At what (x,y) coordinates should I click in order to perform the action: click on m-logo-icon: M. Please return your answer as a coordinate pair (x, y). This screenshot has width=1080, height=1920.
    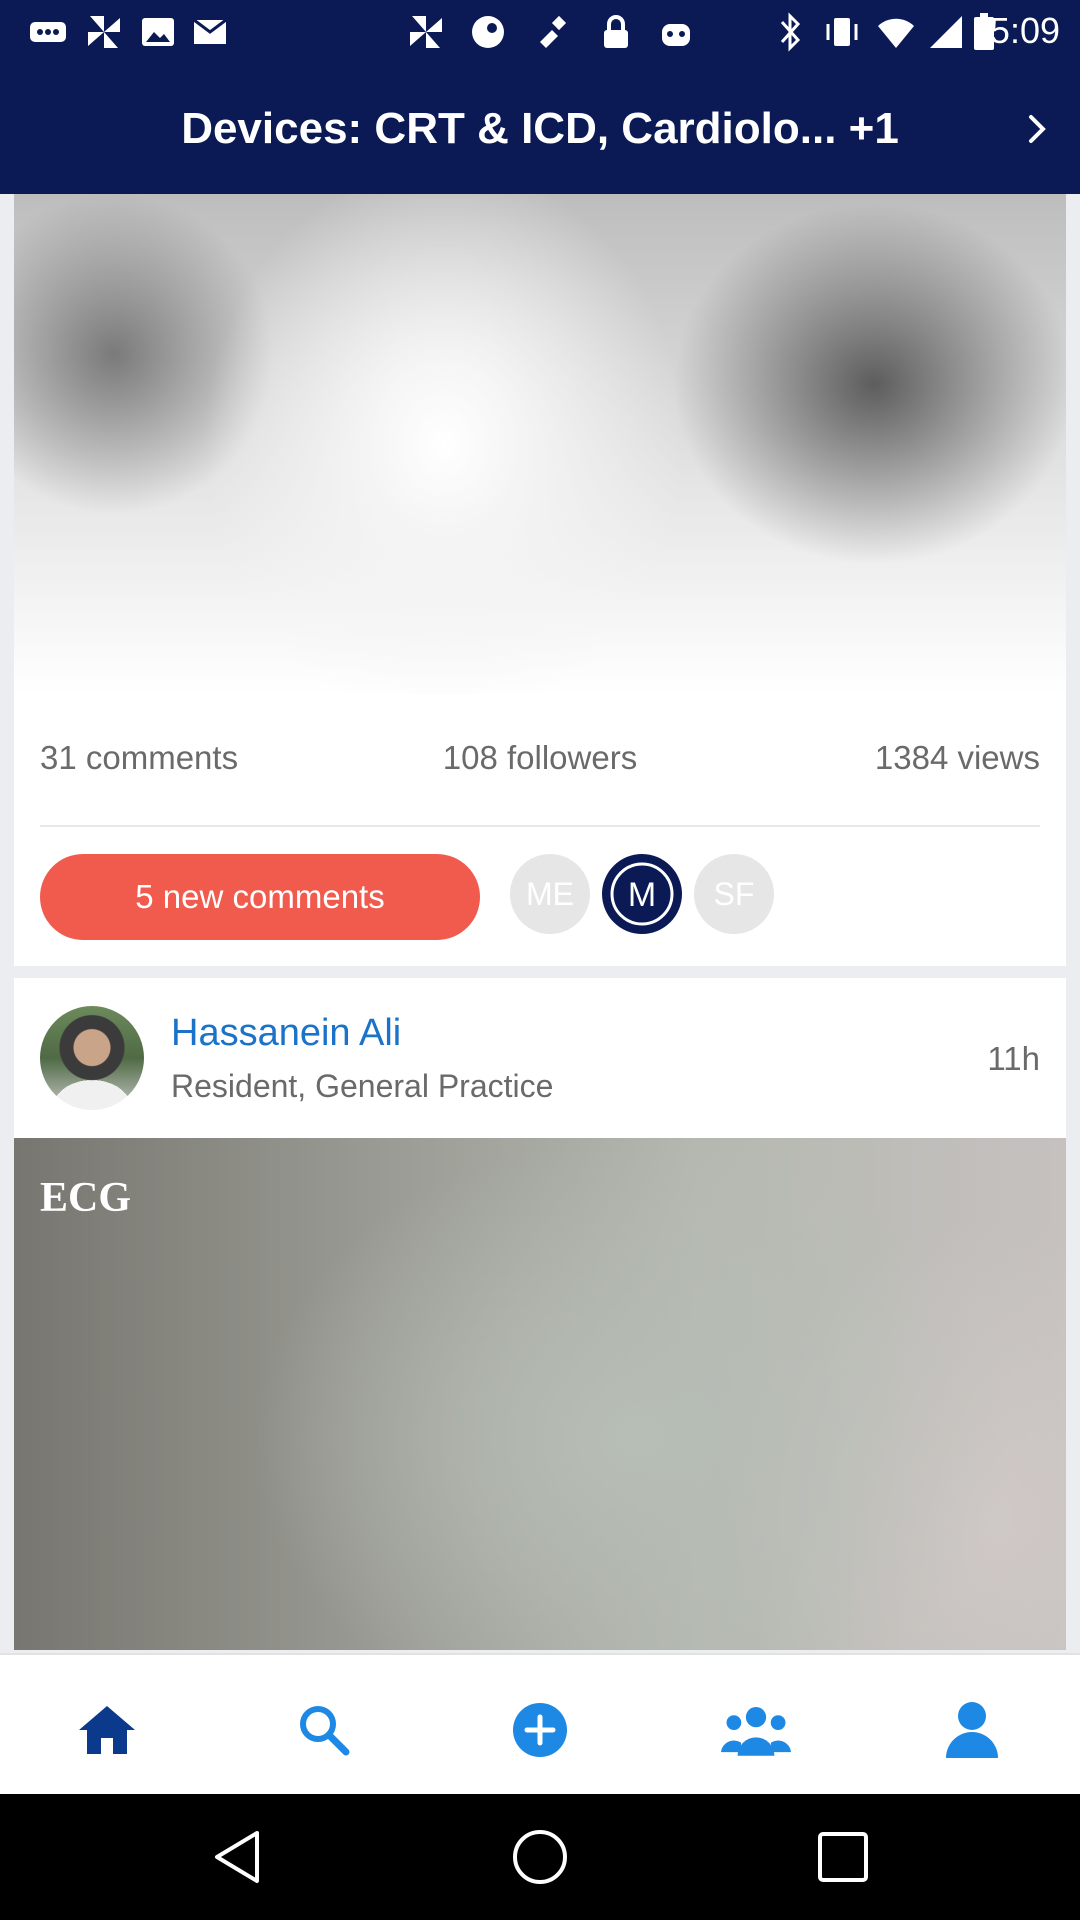
    Looking at the image, I should click on (642, 894).